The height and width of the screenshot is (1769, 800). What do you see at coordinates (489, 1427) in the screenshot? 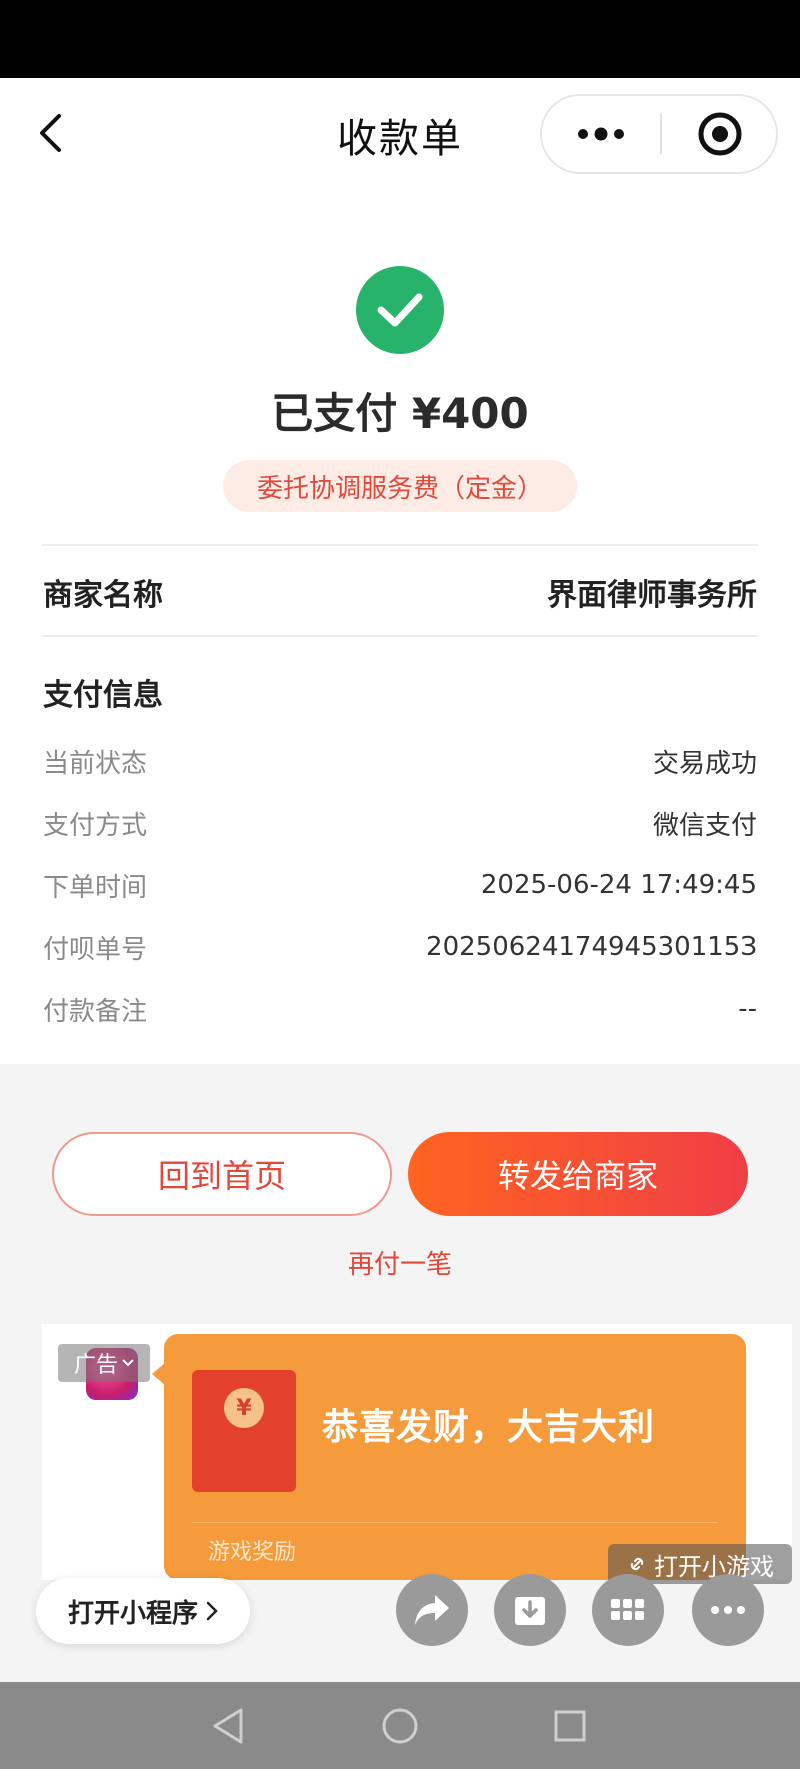
I see `ad-headline: 恭喜发财，大吉大利` at bounding box center [489, 1427].